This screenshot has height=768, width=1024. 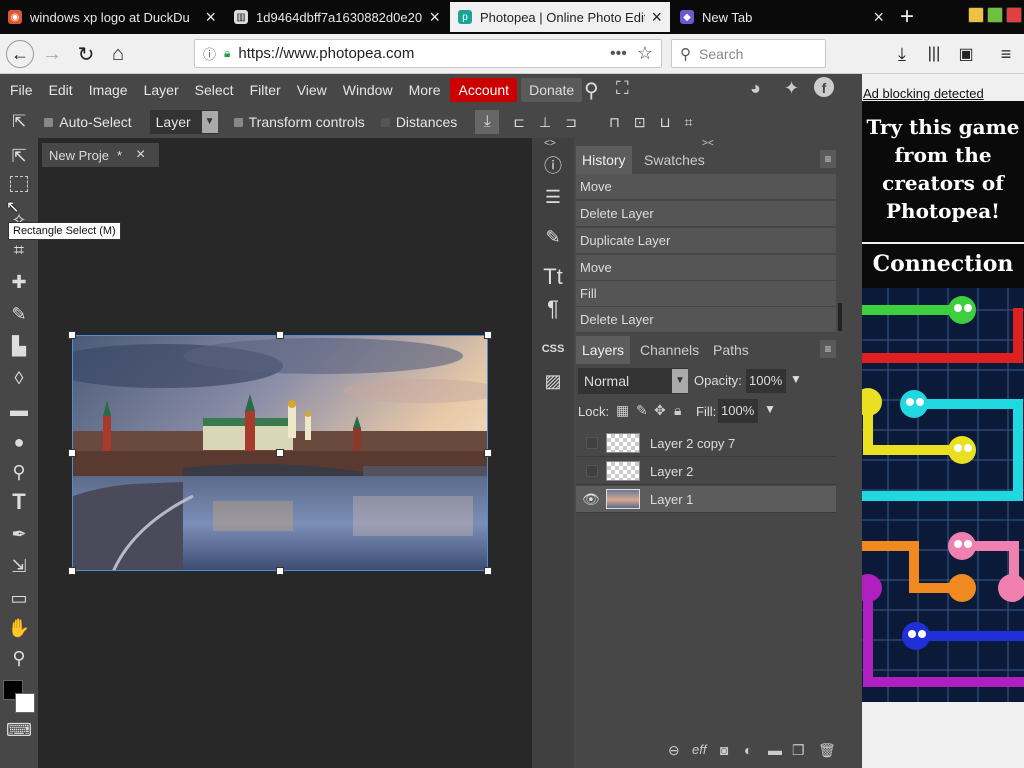 What do you see at coordinates (706, 187) in the screenshot?
I see `history-item: Move` at bounding box center [706, 187].